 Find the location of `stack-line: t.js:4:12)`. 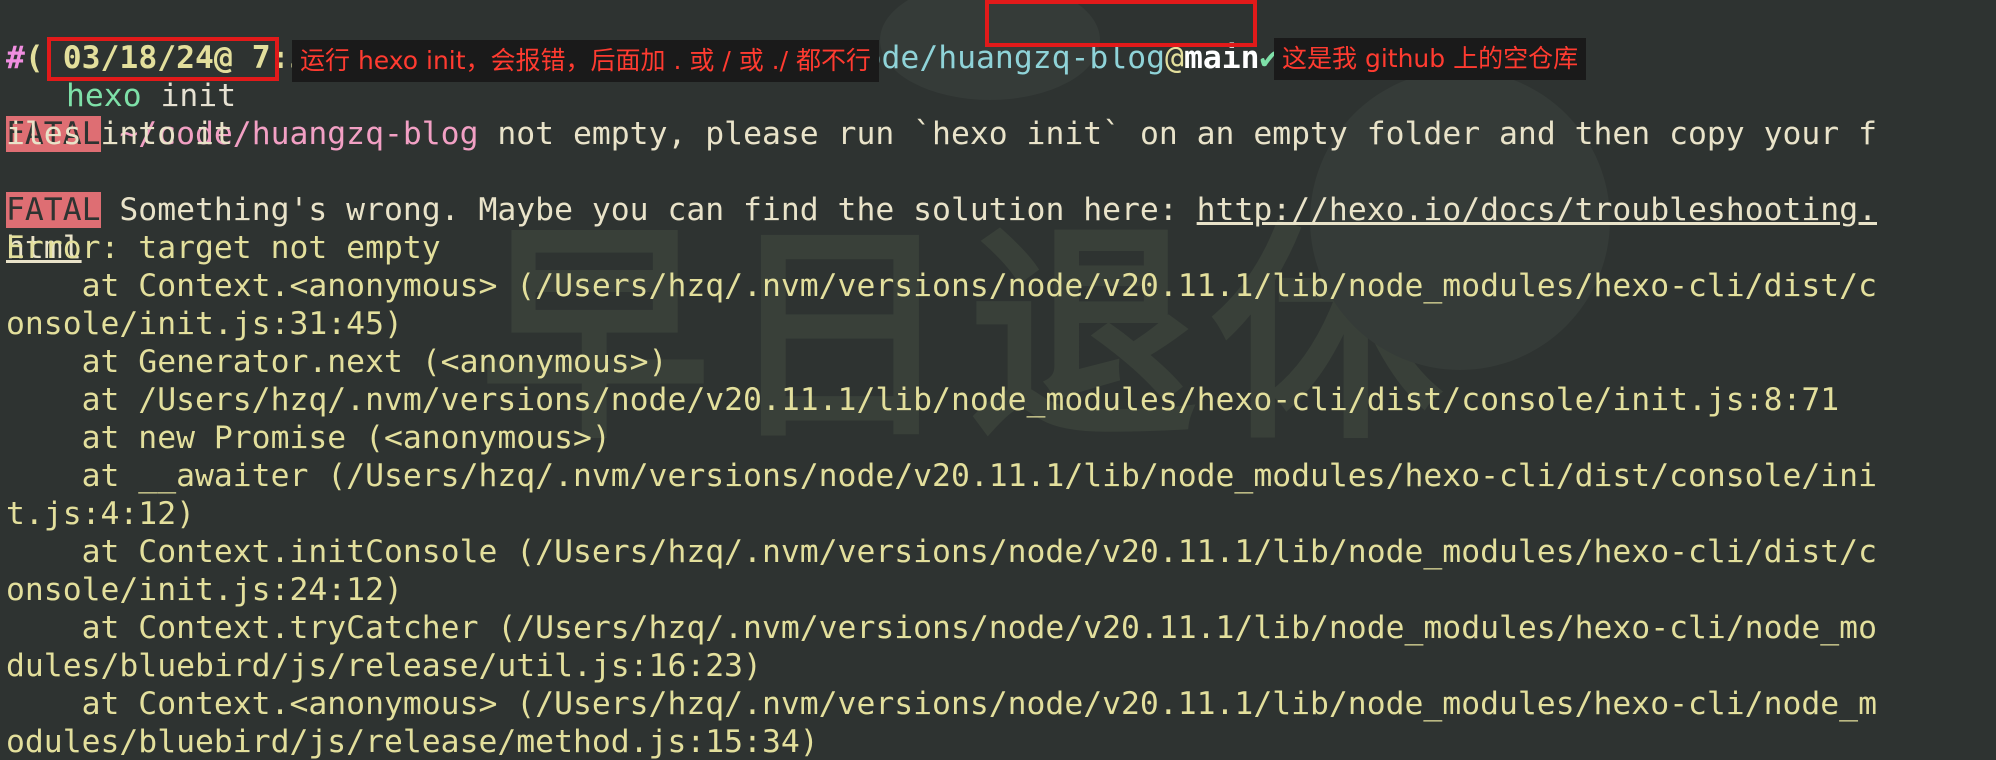

stack-line: t.js:4:12) is located at coordinates (100, 514).